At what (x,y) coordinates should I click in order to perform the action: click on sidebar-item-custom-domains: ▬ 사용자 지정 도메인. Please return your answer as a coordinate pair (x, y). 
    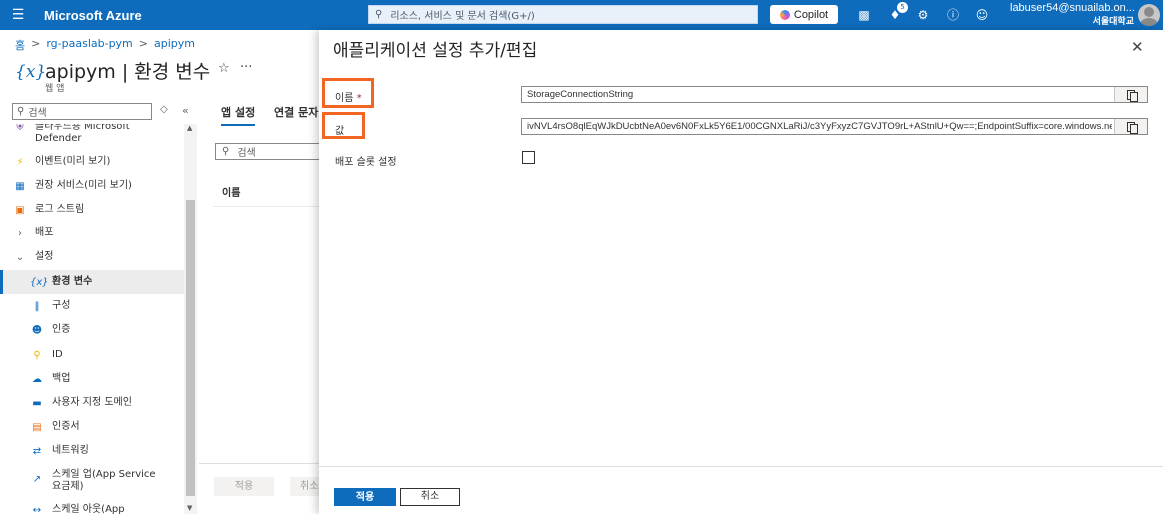
    Looking at the image, I should click on (92, 404).